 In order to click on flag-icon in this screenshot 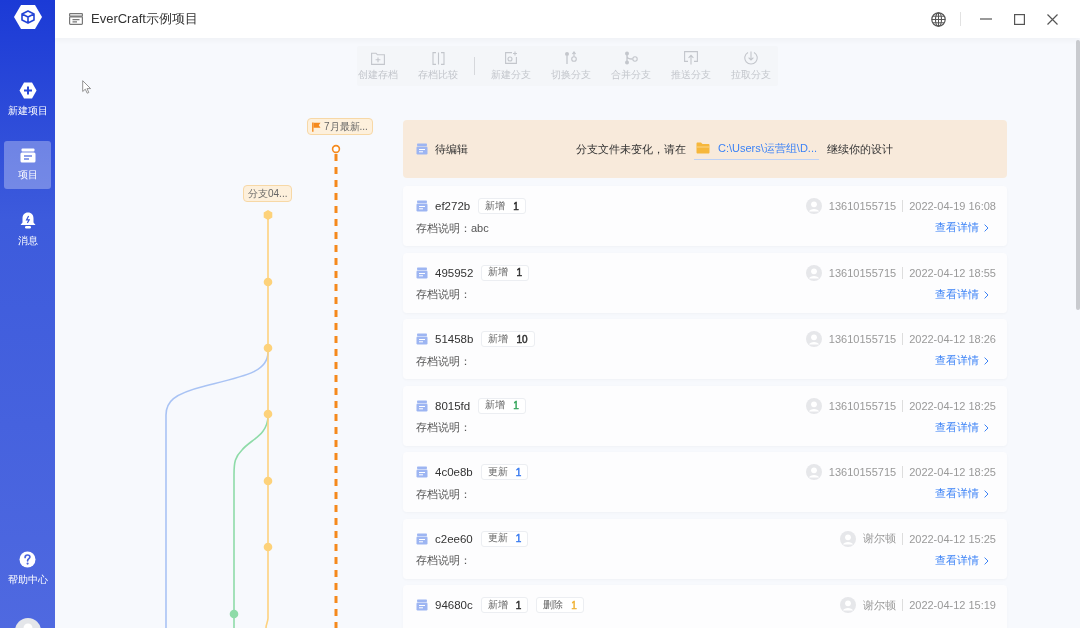, I will do `click(316, 126)`.